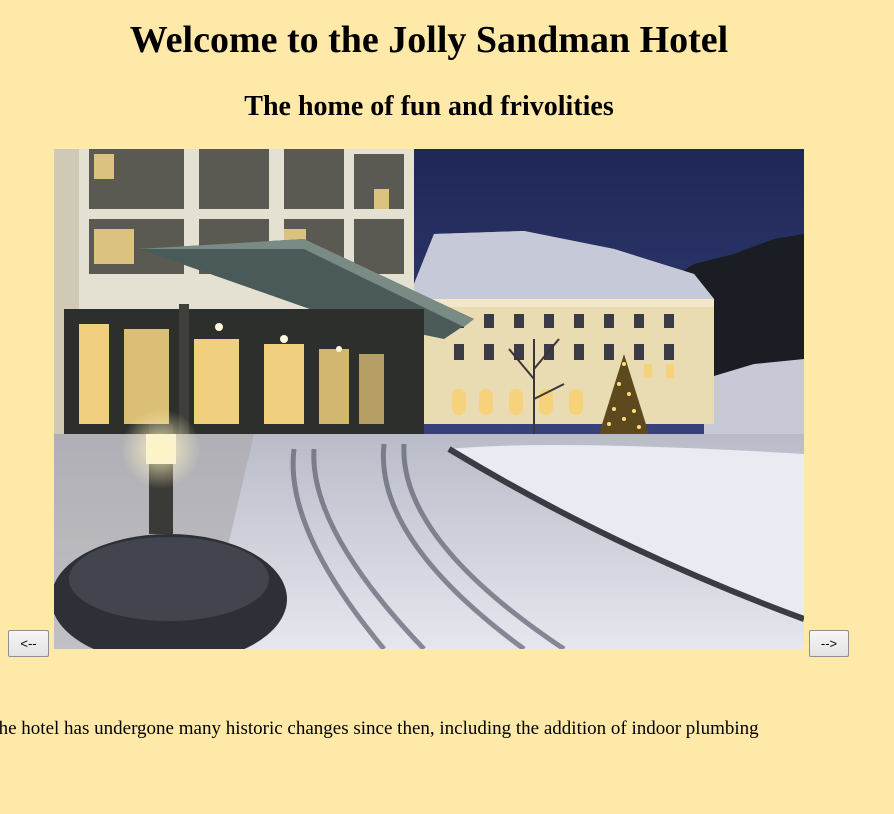  I want to click on next-button: -->, so click(829, 643).